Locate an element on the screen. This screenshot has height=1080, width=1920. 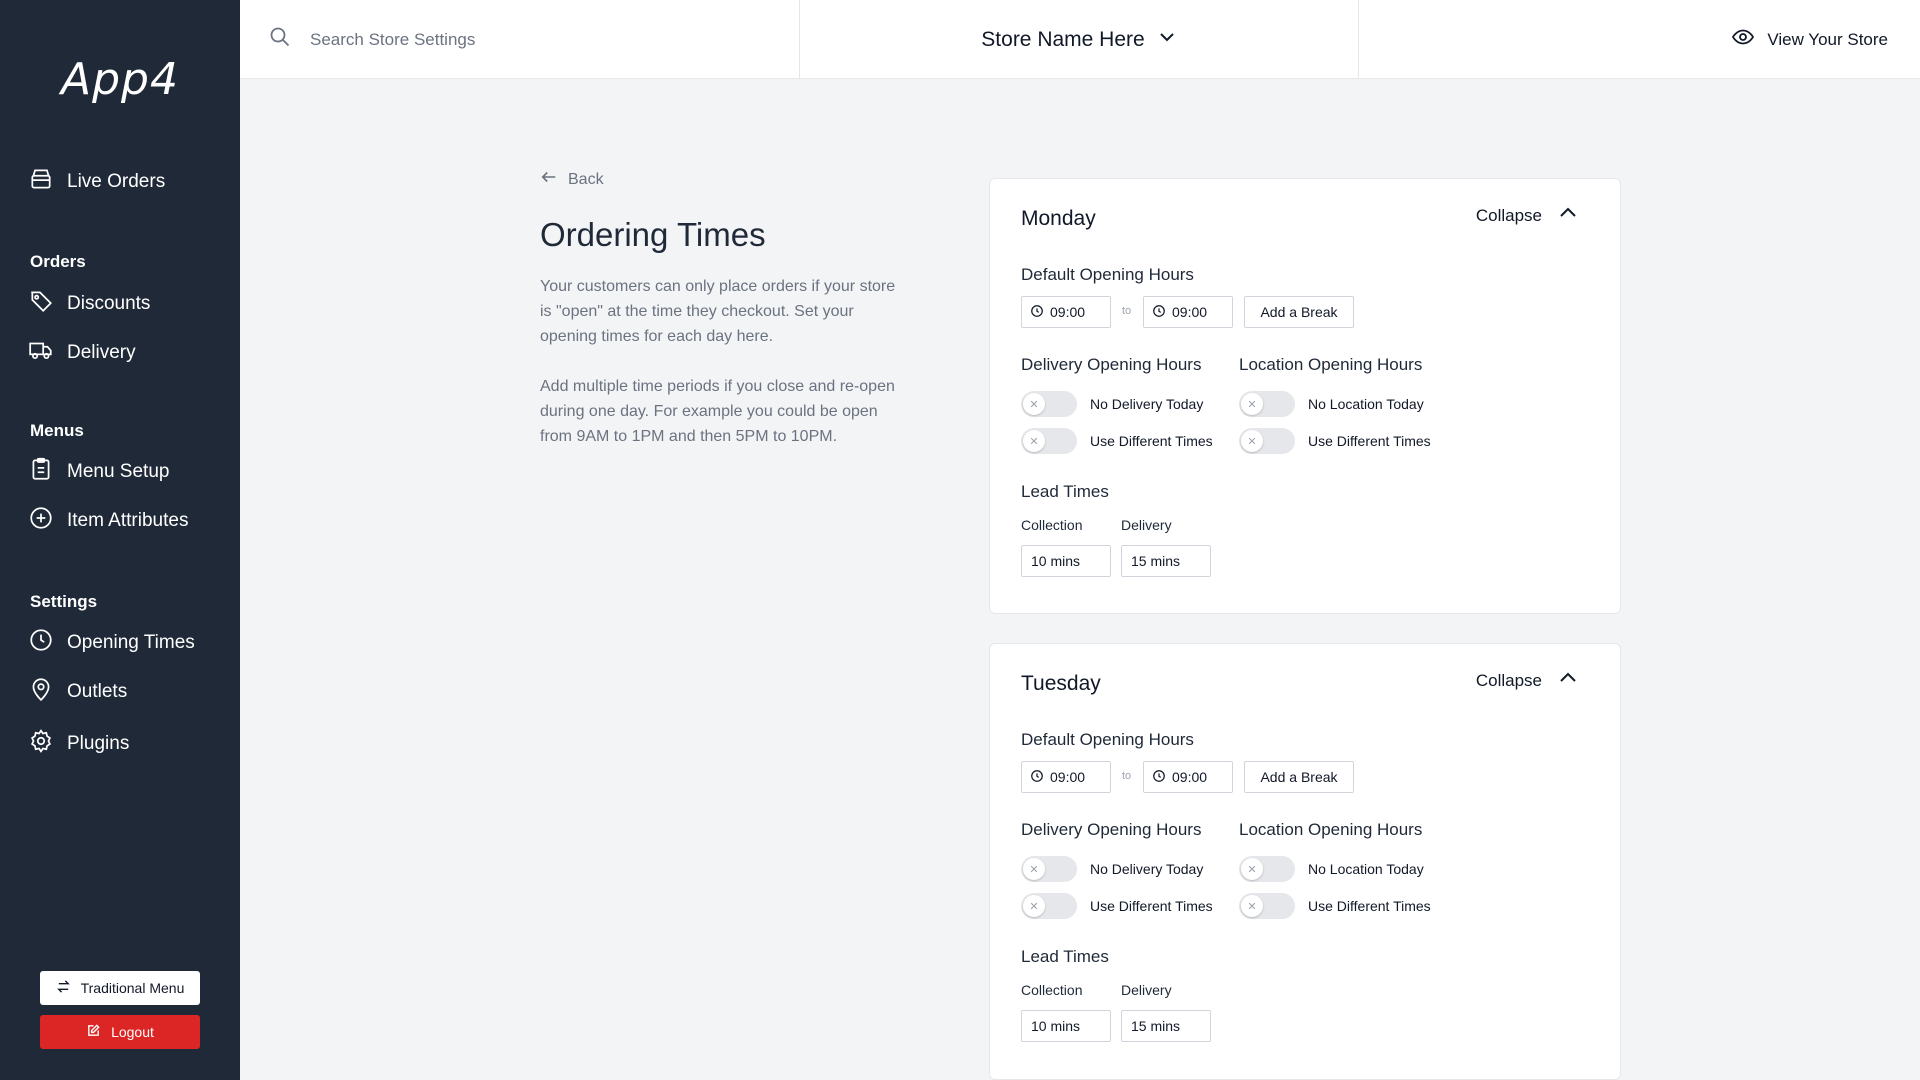
back-link: Back is located at coordinates (572, 179).